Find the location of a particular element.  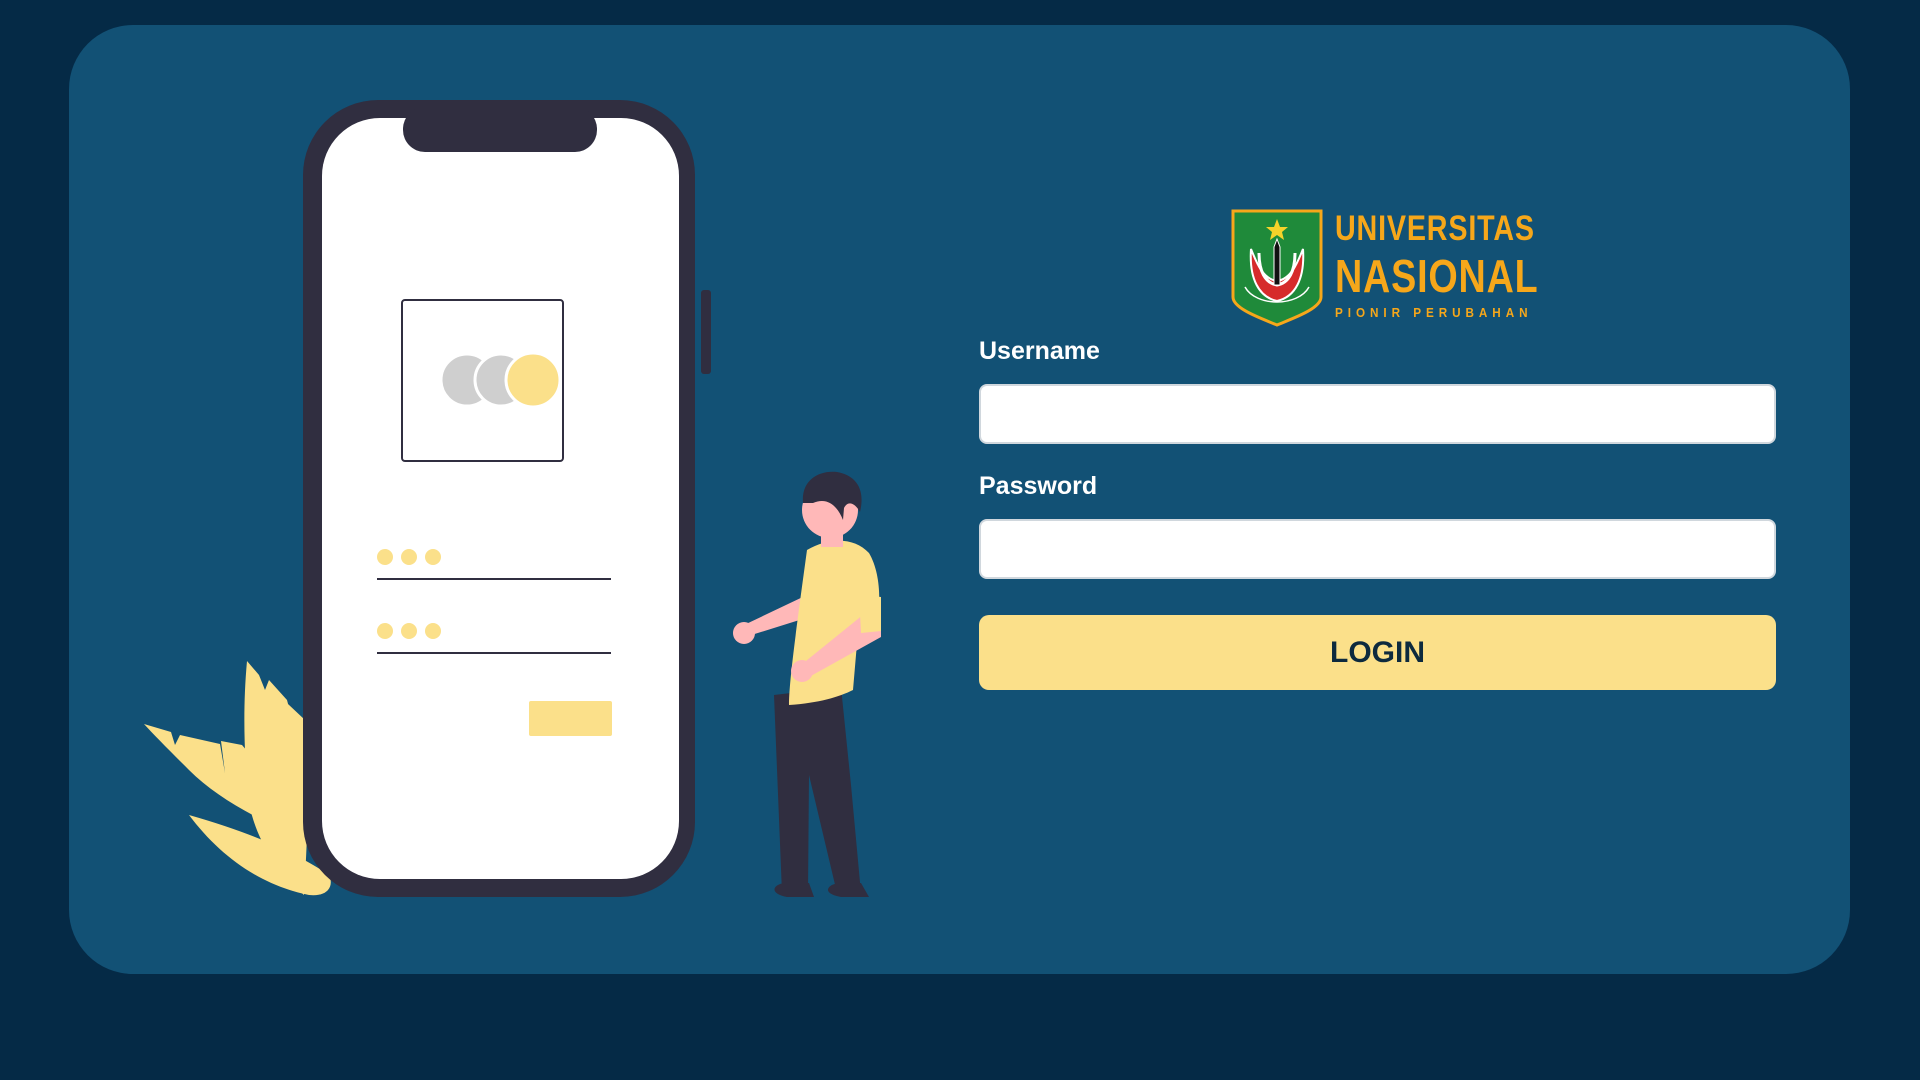

username-label: Username is located at coordinates (1039, 351).